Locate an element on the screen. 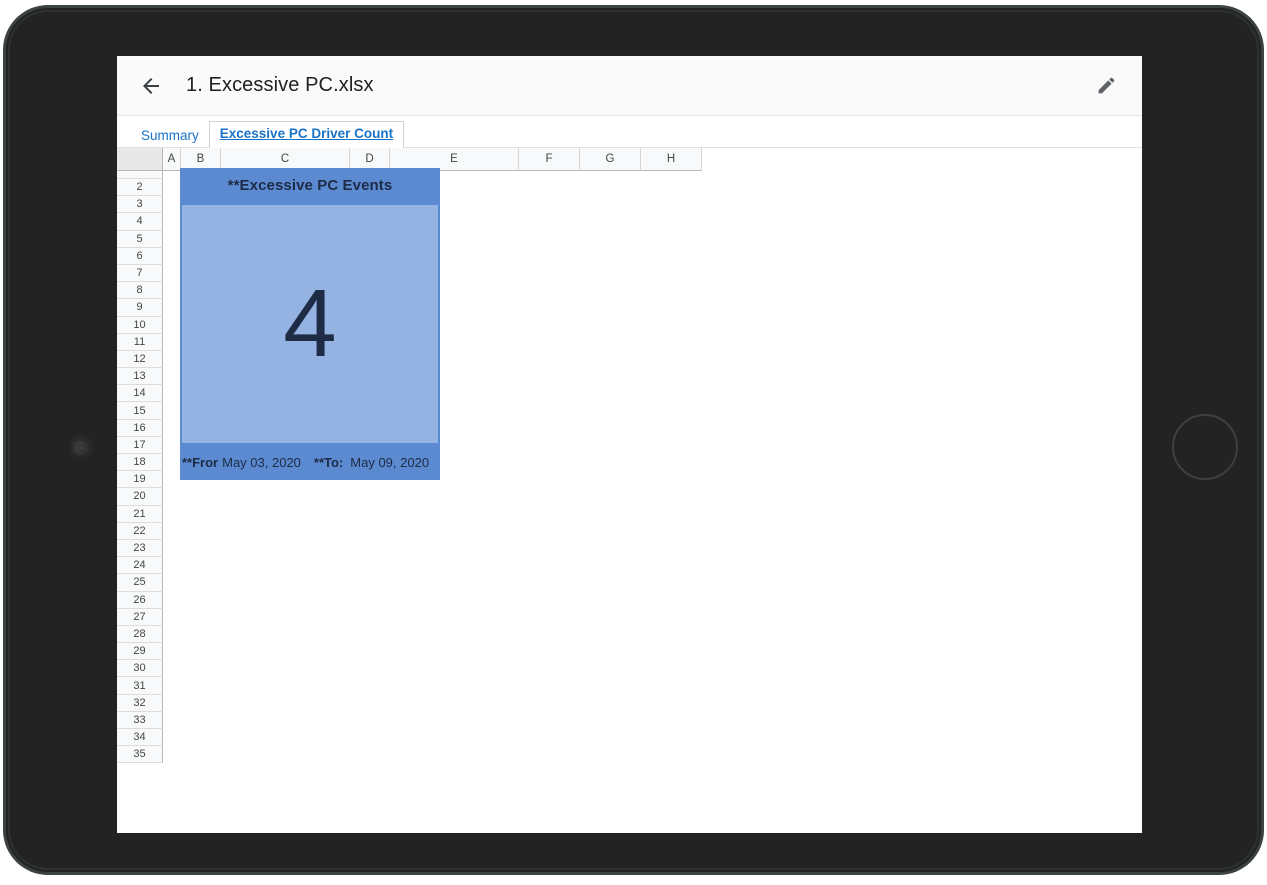 This screenshot has width=1267, height=885. row-header-9: 9 is located at coordinates (140, 308).